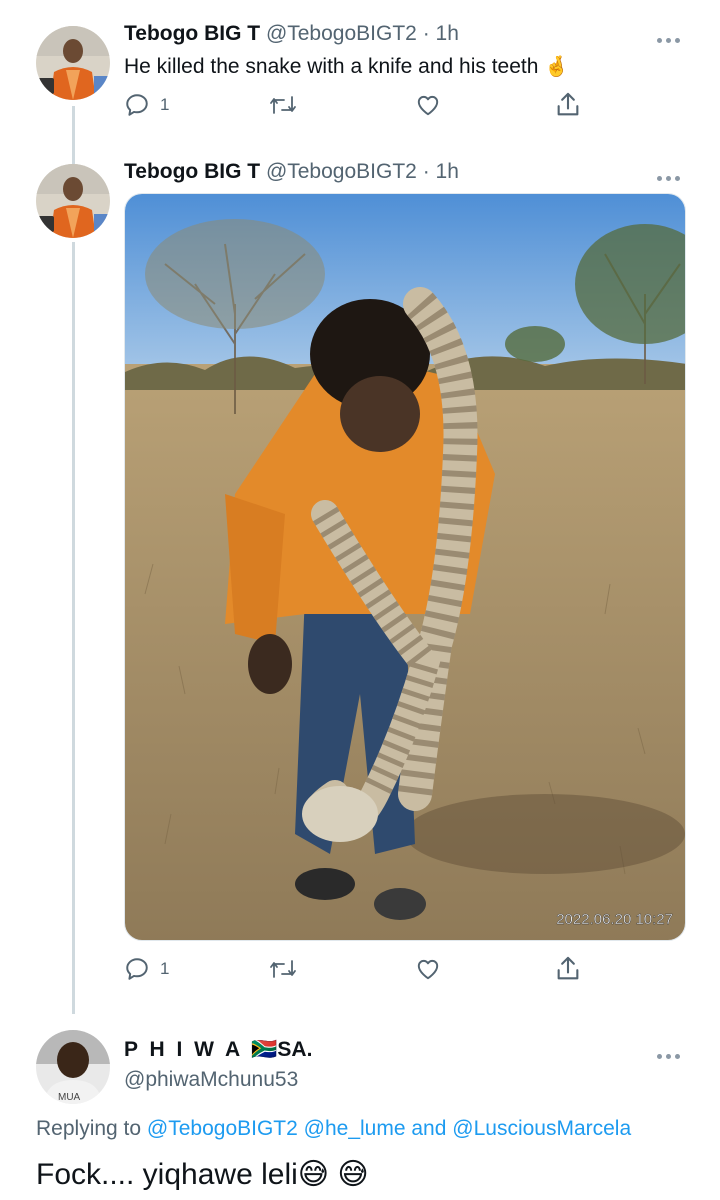 Image resolution: width=720 pixels, height=1200 pixels. Describe the element at coordinates (309, 1049) in the screenshot. I see `name-end: .` at that location.